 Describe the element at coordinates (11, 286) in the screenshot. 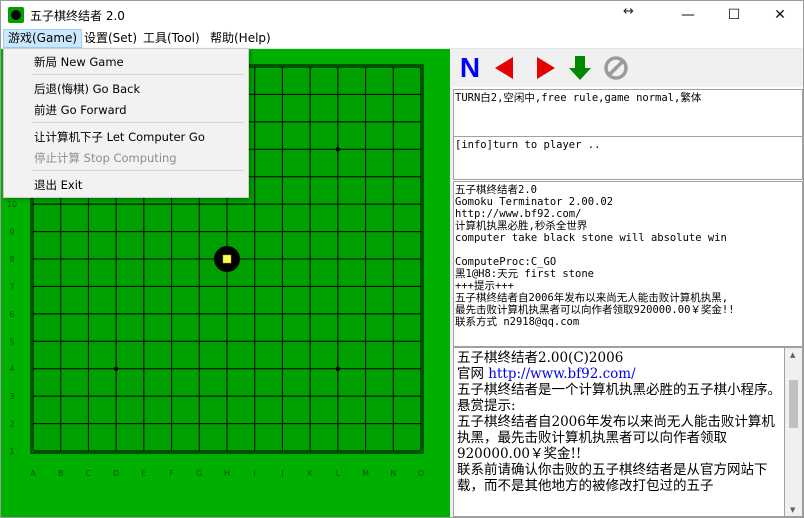

I see `row-label: 7` at that location.